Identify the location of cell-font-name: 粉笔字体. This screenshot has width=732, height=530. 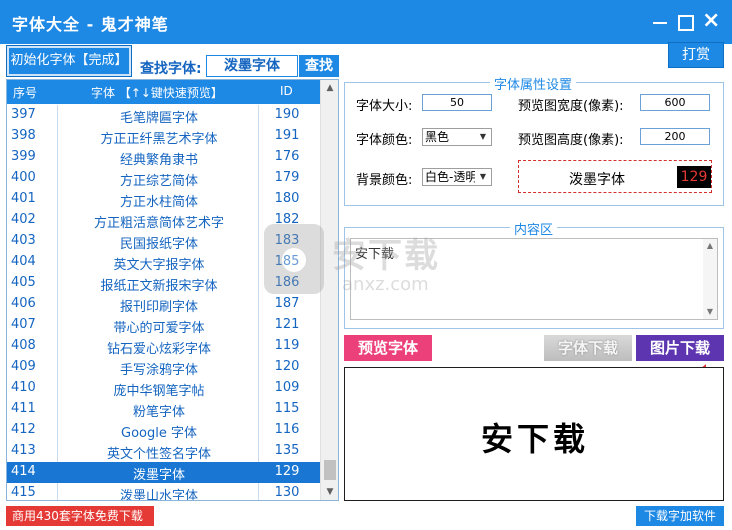
(158, 412).